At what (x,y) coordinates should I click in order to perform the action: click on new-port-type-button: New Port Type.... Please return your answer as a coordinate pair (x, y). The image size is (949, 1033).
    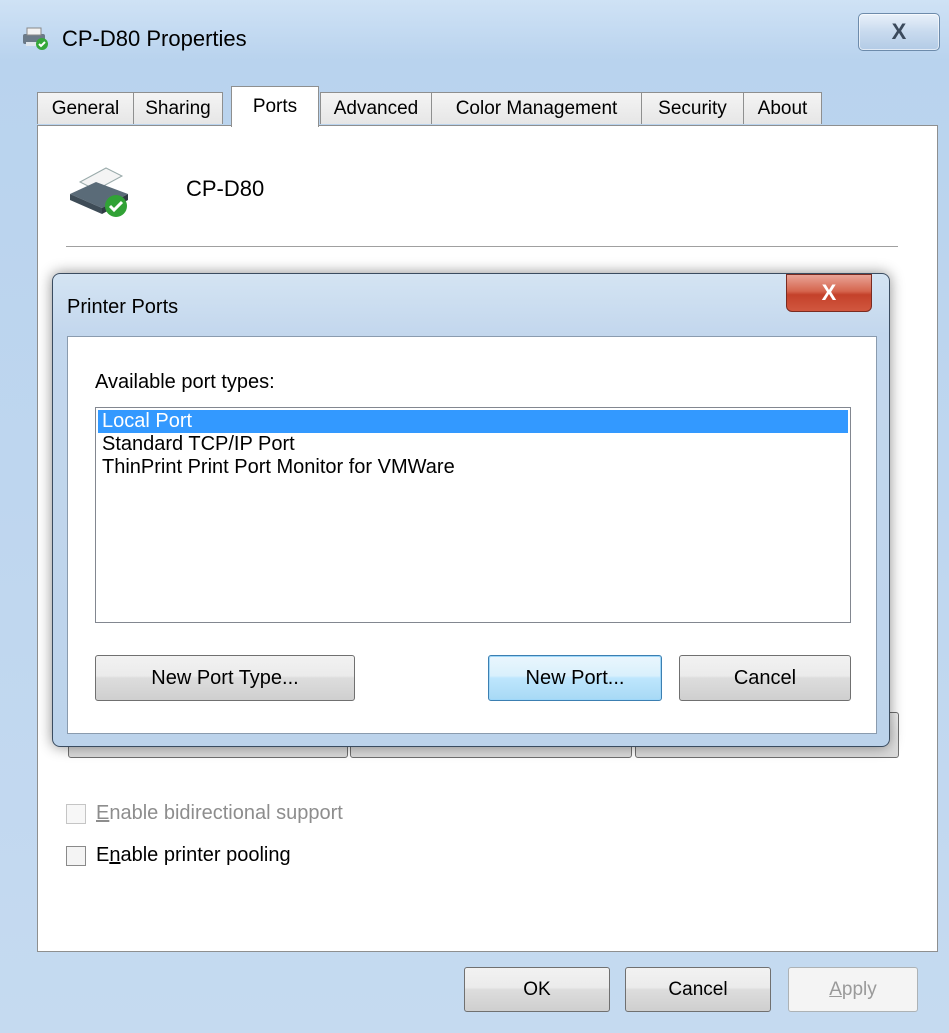
    Looking at the image, I should click on (225, 678).